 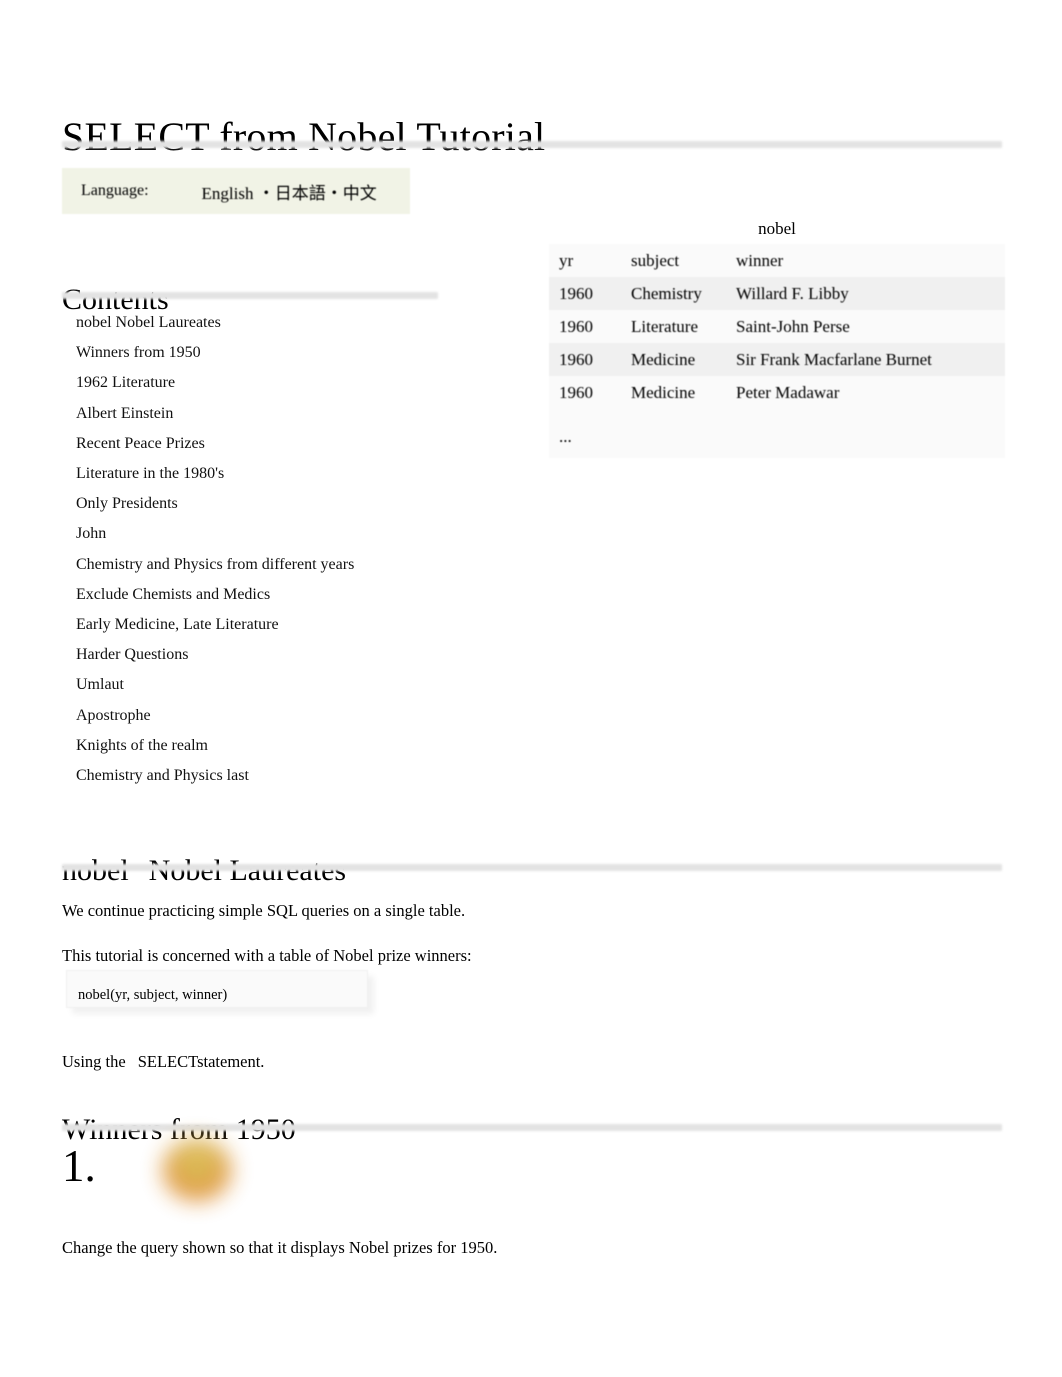 What do you see at coordinates (291, 444) in the screenshot?
I see `contents-item: Recent Peace Prizes` at bounding box center [291, 444].